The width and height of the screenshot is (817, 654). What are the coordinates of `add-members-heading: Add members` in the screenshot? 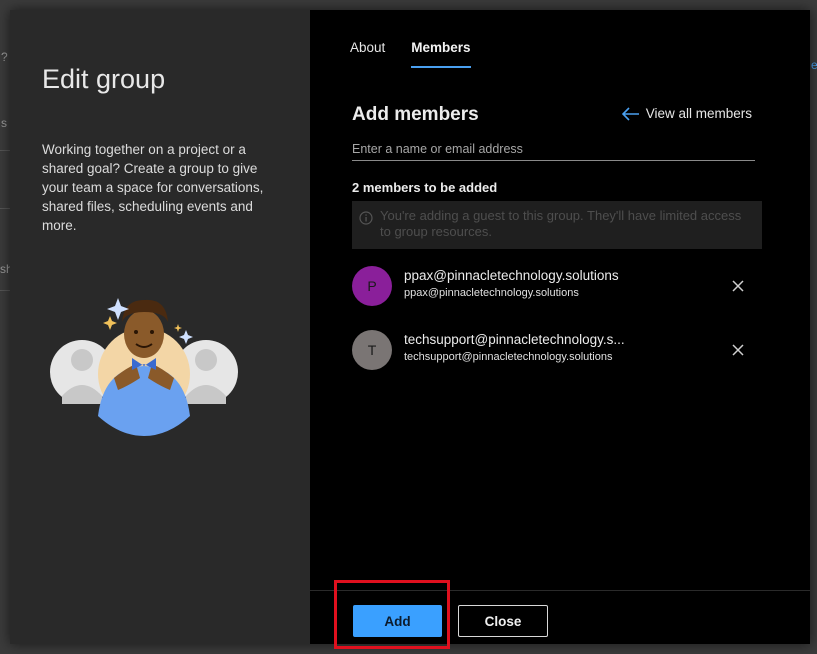 It's located at (415, 114).